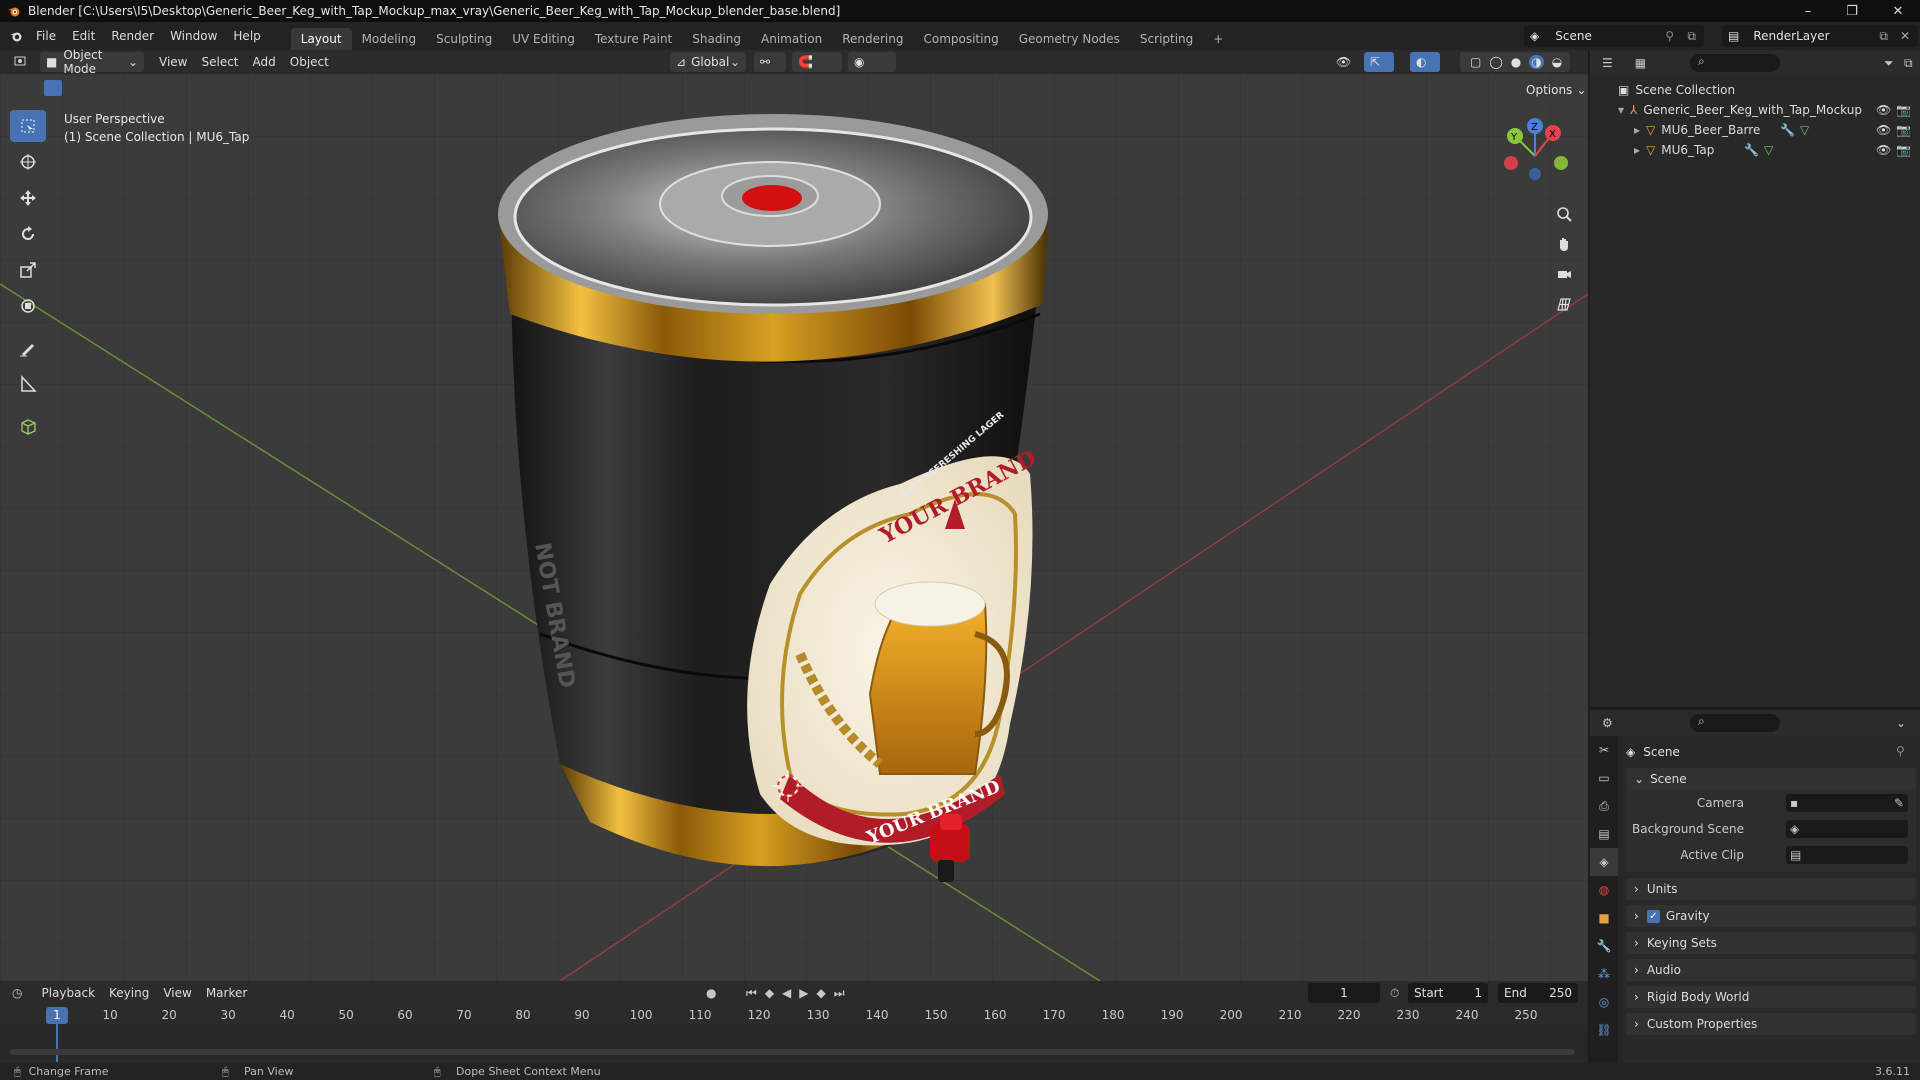 This screenshot has height=1080, width=1920. Describe the element at coordinates (1607, 63) in the screenshot. I see `outliner-editor-icon: ☰` at that location.